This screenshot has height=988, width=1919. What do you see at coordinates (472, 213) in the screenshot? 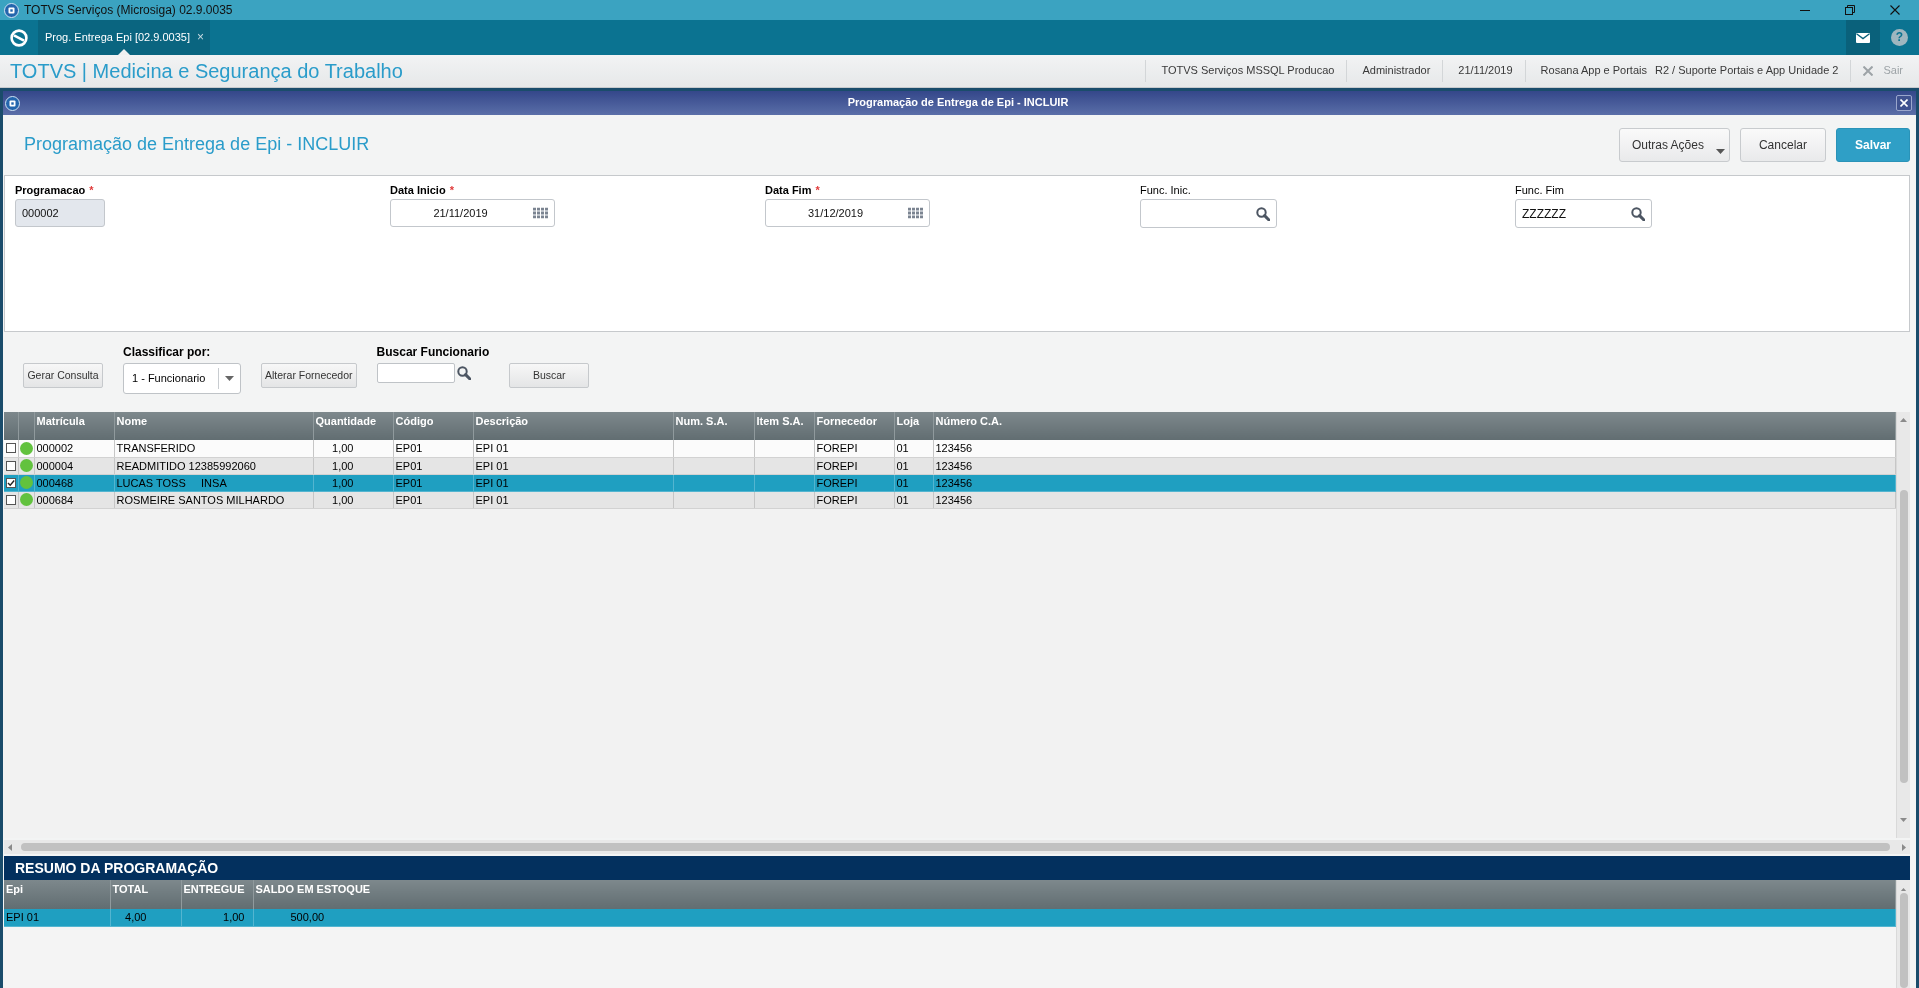
I see `date-field: 21/11/2019` at bounding box center [472, 213].